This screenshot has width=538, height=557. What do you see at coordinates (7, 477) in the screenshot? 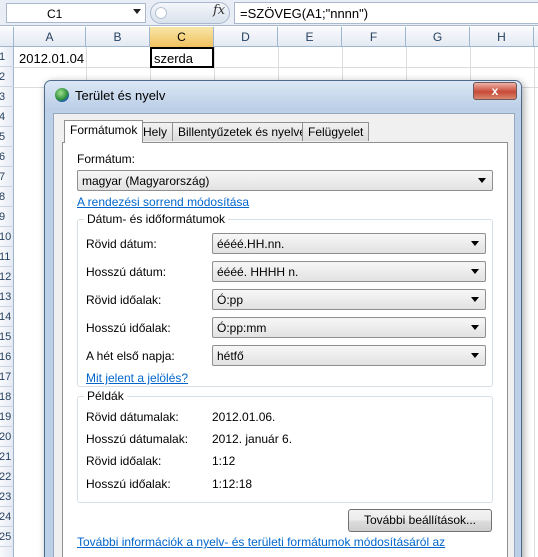
I see `row-header: 22` at bounding box center [7, 477].